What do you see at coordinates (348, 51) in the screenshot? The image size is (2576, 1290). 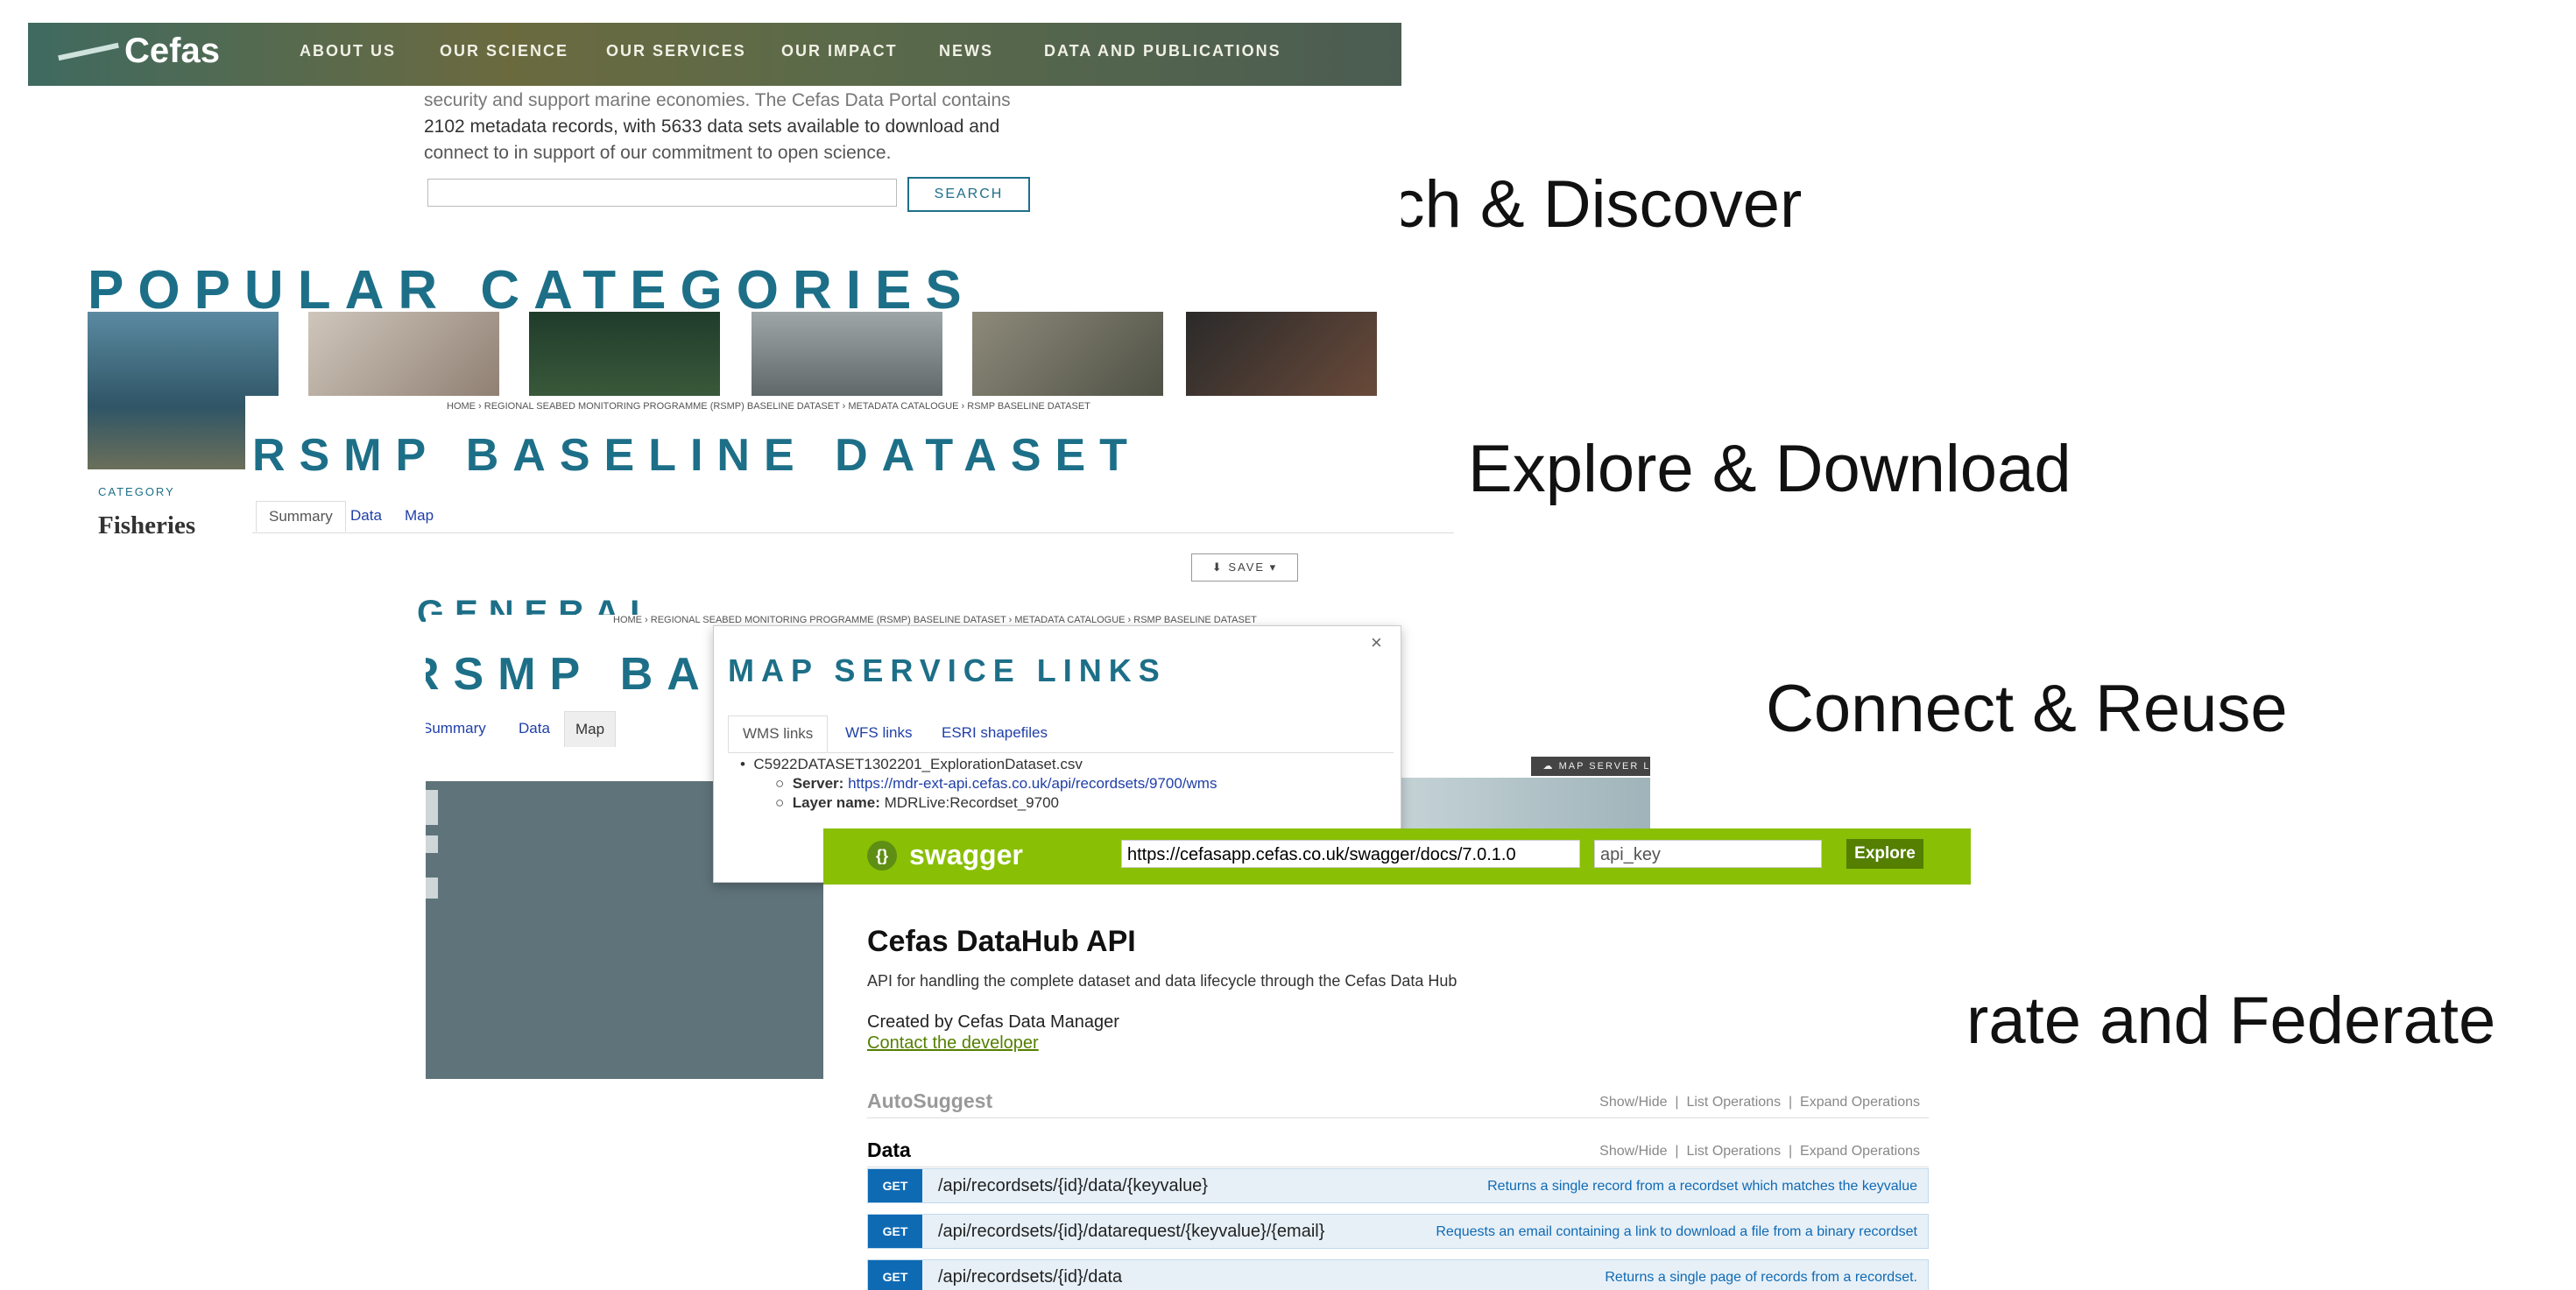 I see `nav-about-us: ABOUT US` at bounding box center [348, 51].